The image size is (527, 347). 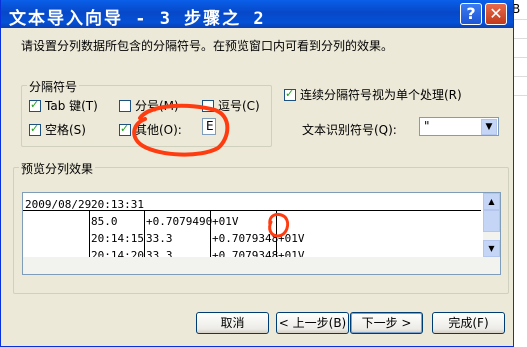 What do you see at coordinates (279, 225) in the screenshot?
I see `annotation-circle-preview` at bounding box center [279, 225].